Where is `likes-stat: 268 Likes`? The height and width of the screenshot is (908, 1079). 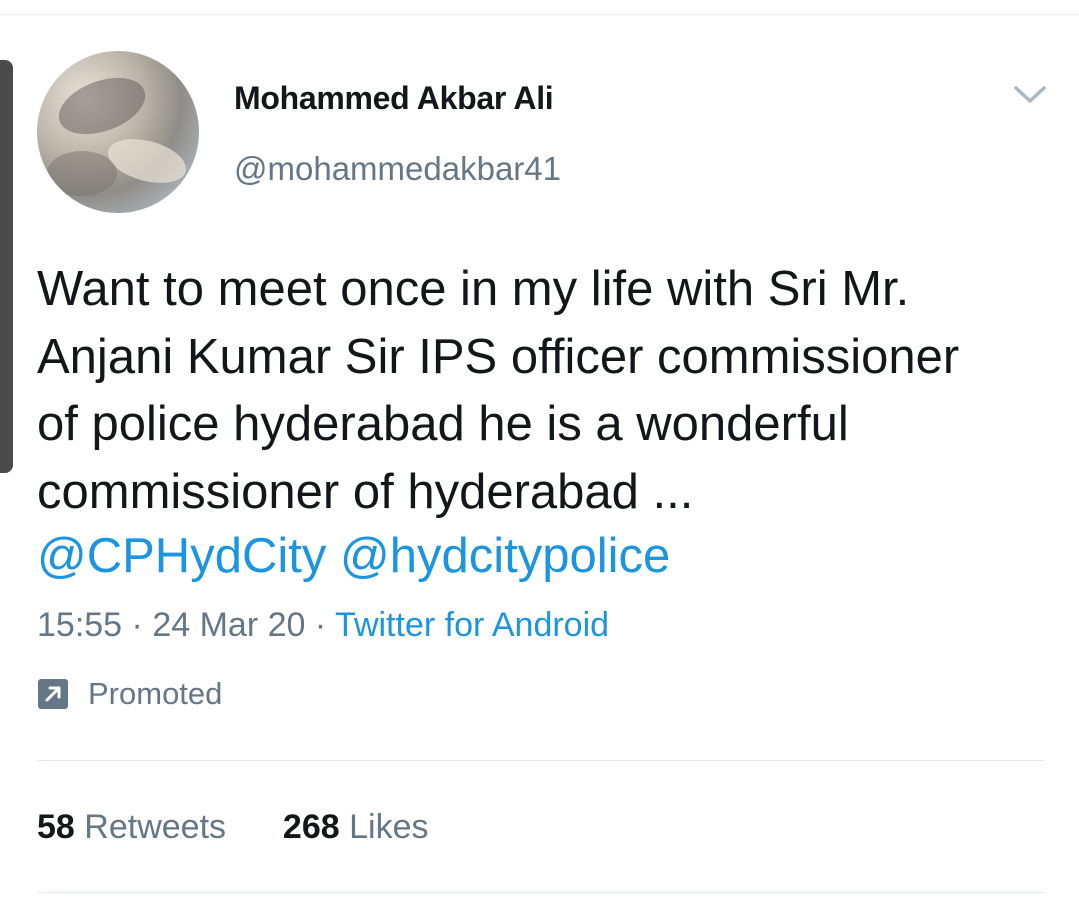 likes-stat: 268 Likes is located at coordinates (356, 827).